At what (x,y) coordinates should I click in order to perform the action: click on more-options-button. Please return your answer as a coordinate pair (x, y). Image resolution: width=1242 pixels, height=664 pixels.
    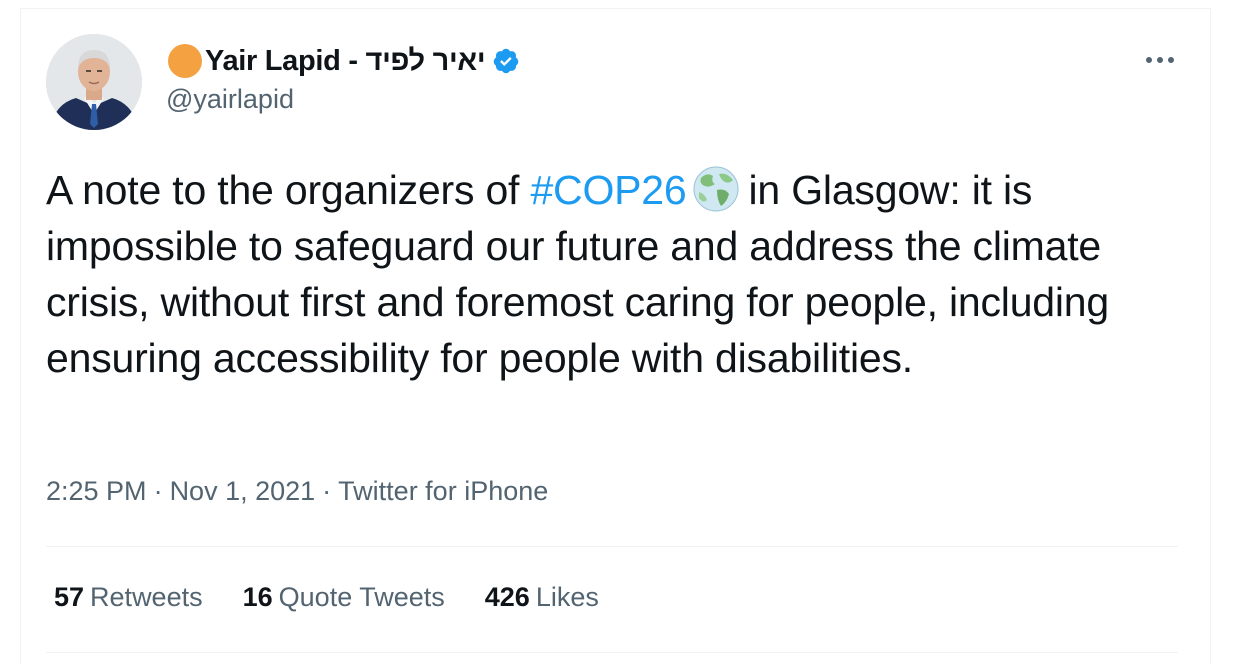
    Looking at the image, I should click on (1160, 60).